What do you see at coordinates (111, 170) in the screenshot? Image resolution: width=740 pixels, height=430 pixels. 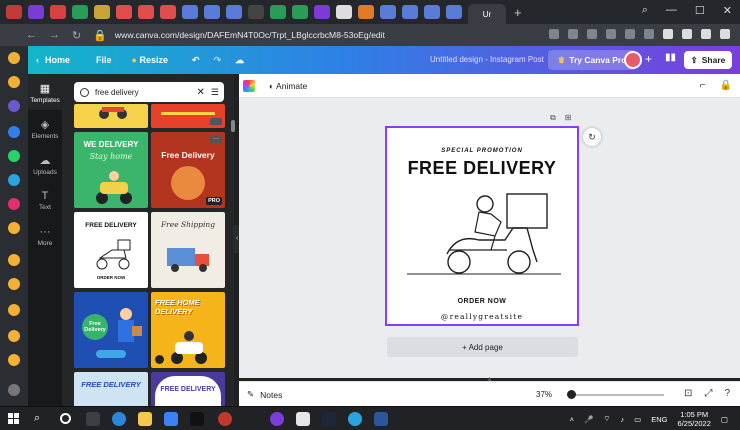 I see `template-thumbnail: WE DELIVERY Stay home` at bounding box center [111, 170].